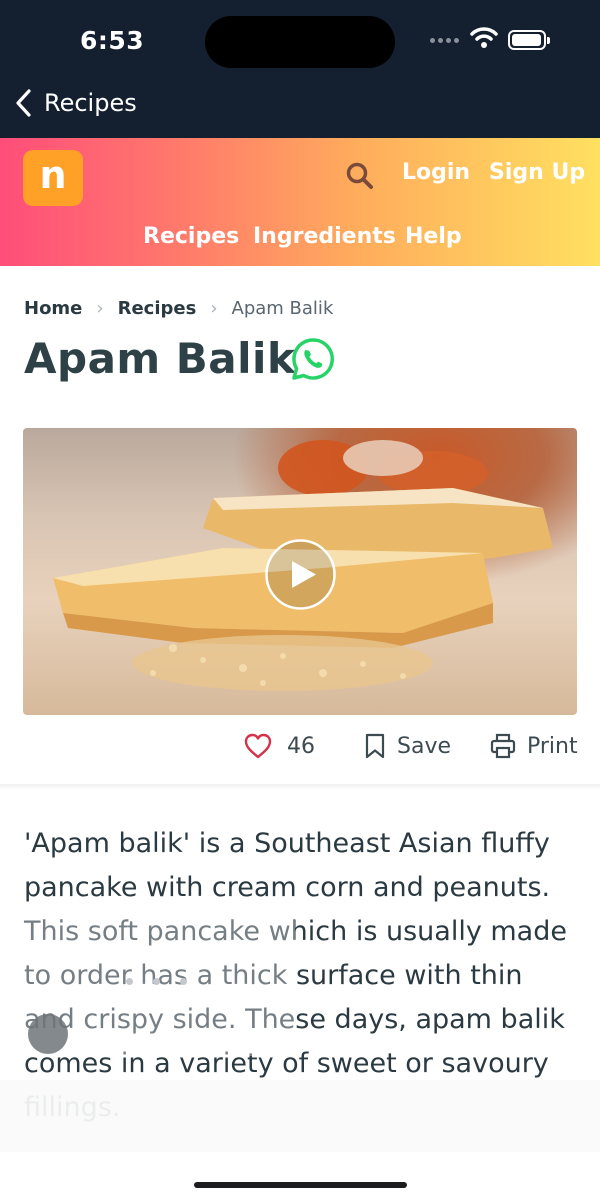 This screenshot has height=1200, width=600. What do you see at coordinates (375, 746) in the screenshot?
I see `bookmark-icon` at bounding box center [375, 746].